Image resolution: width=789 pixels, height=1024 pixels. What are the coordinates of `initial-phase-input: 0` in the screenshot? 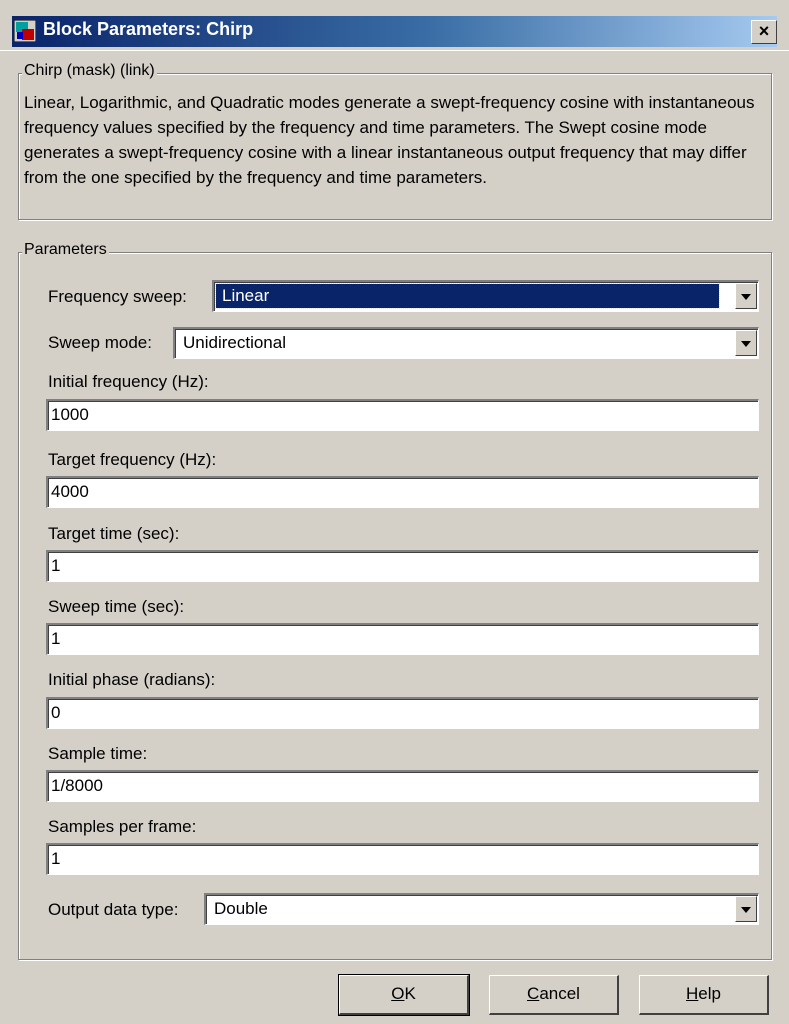 It's located at (402, 713).